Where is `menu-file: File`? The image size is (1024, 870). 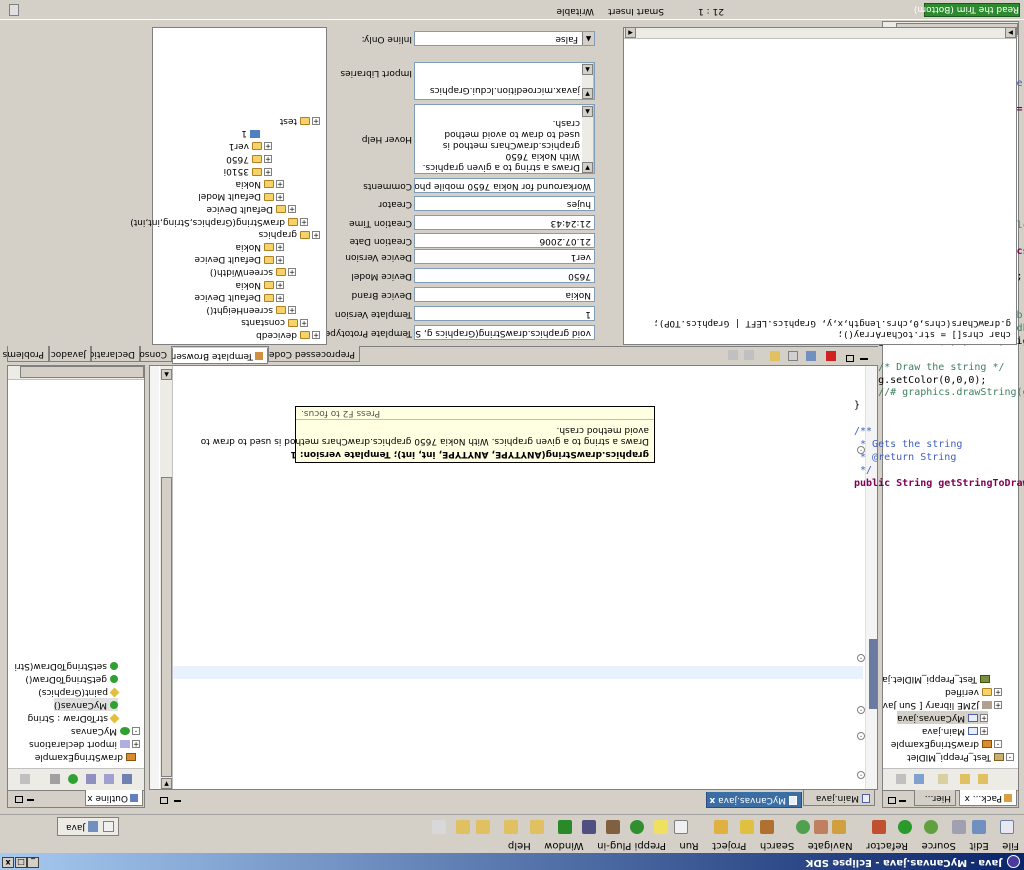
menu-file: File is located at coordinates (1010, 846).